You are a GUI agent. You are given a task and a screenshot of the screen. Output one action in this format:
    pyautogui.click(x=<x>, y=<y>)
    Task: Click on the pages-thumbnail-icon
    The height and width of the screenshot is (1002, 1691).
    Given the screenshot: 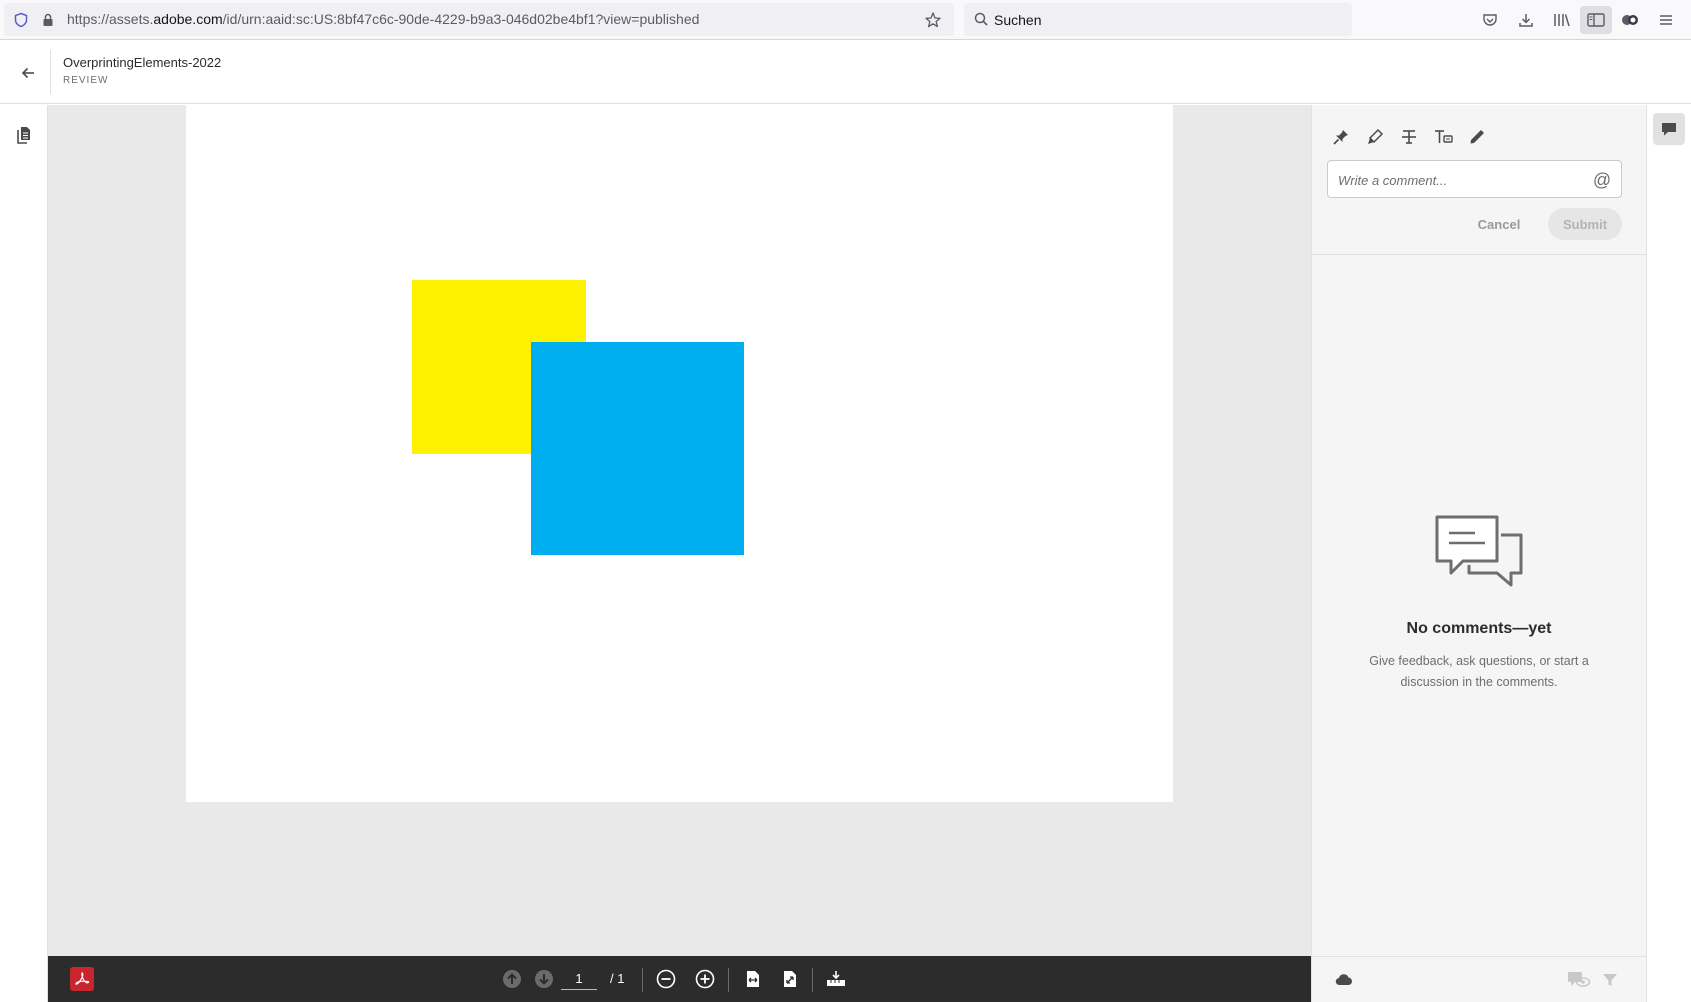 What is the action you would take?
    pyautogui.click(x=24, y=135)
    